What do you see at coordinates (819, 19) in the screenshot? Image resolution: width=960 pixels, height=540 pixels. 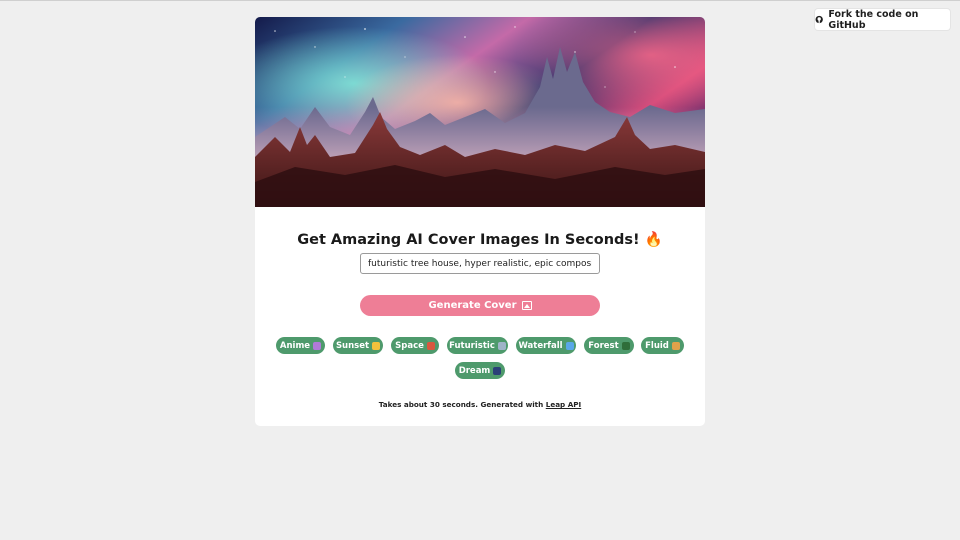 I see `github-icon` at bounding box center [819, 19].